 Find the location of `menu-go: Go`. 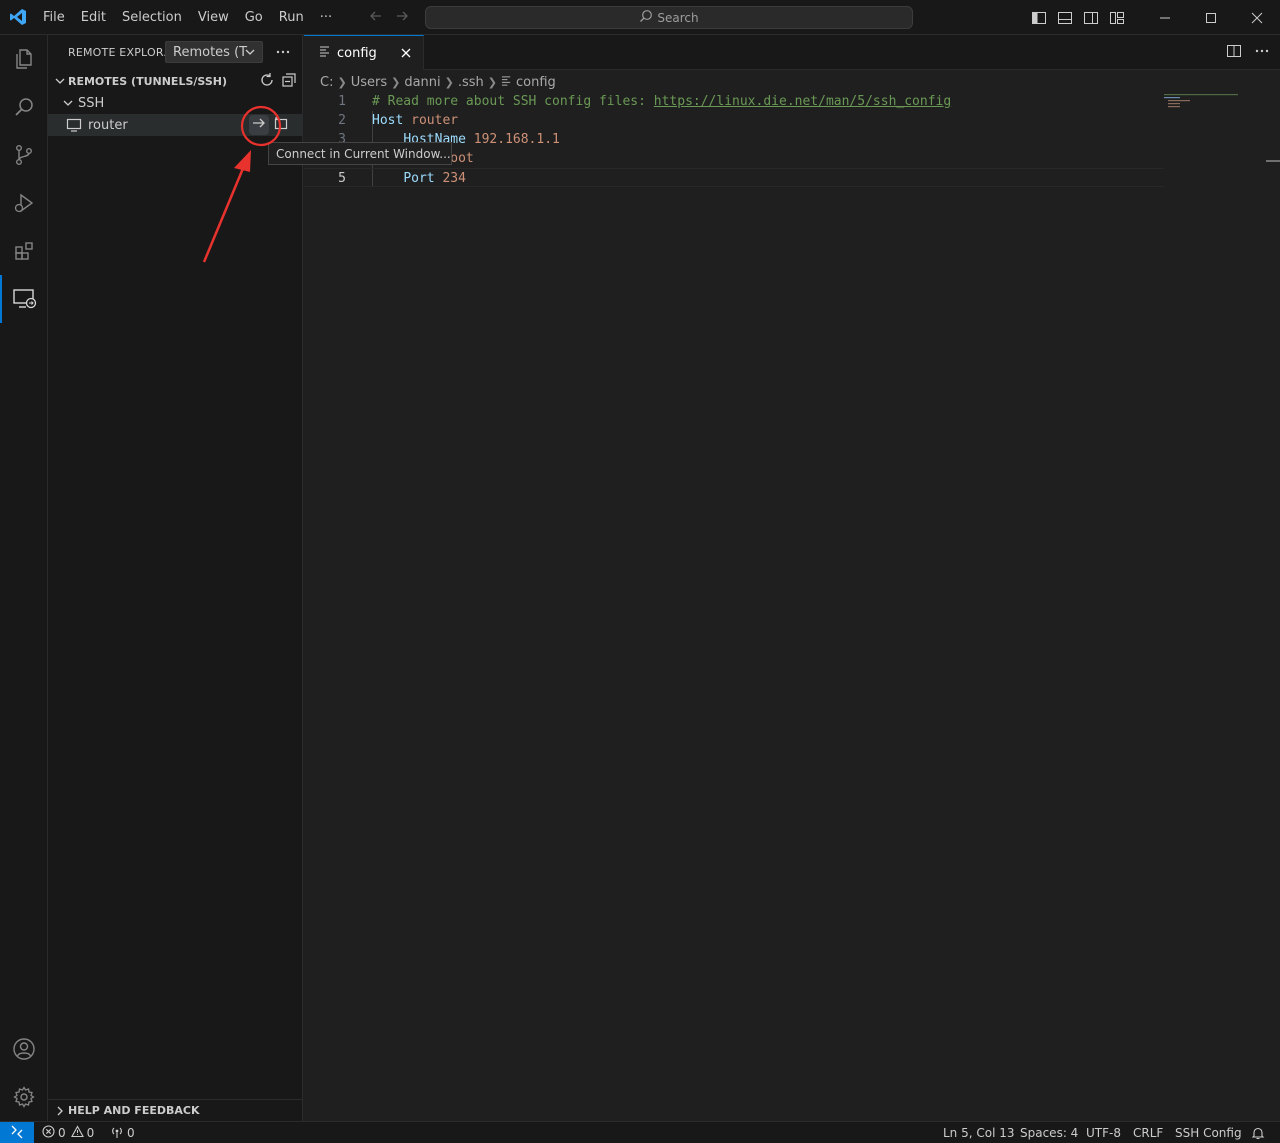

menu-go: Go is located at coordinates (254, 17).